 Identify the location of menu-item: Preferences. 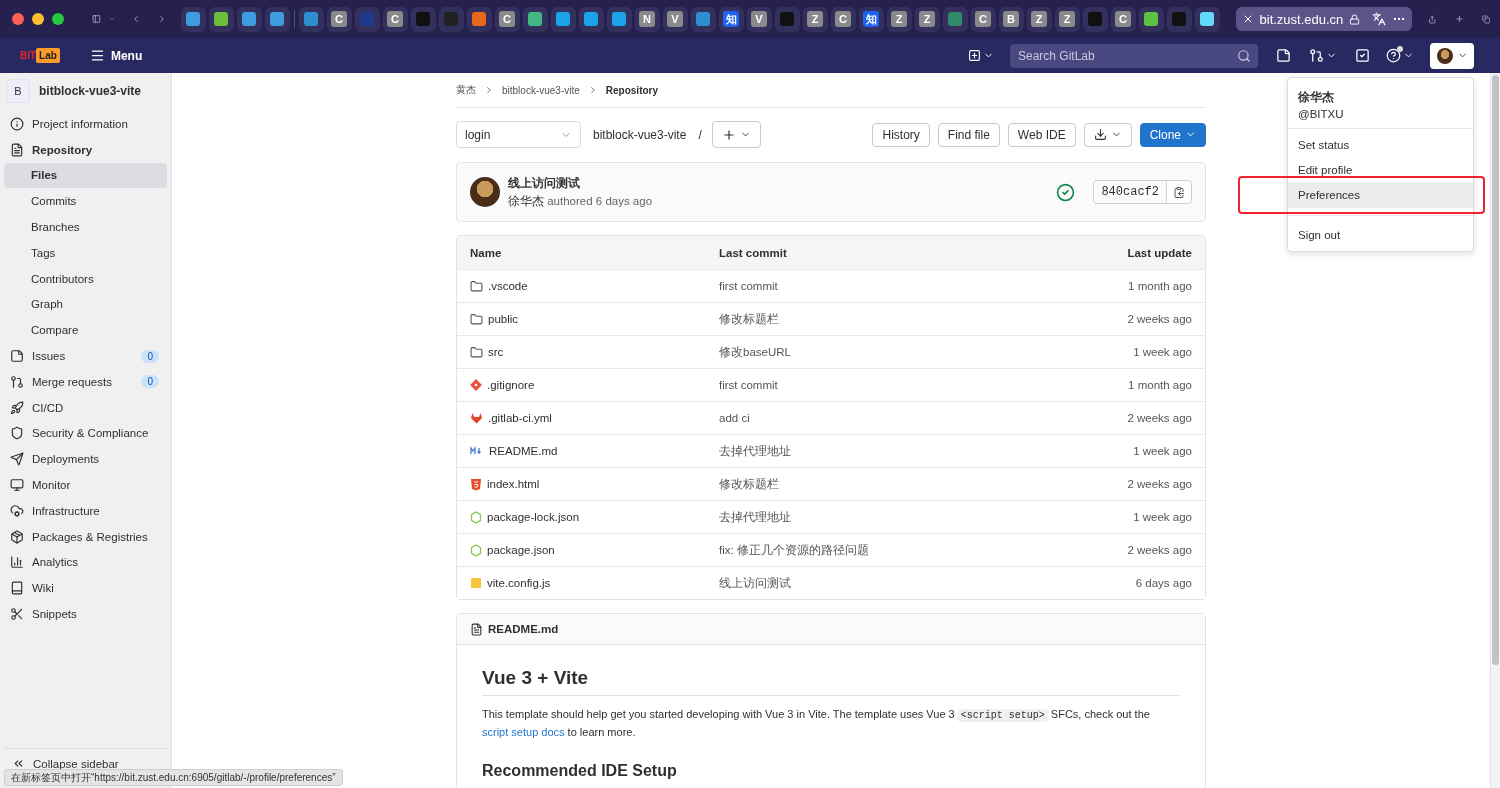
(1380, 195).